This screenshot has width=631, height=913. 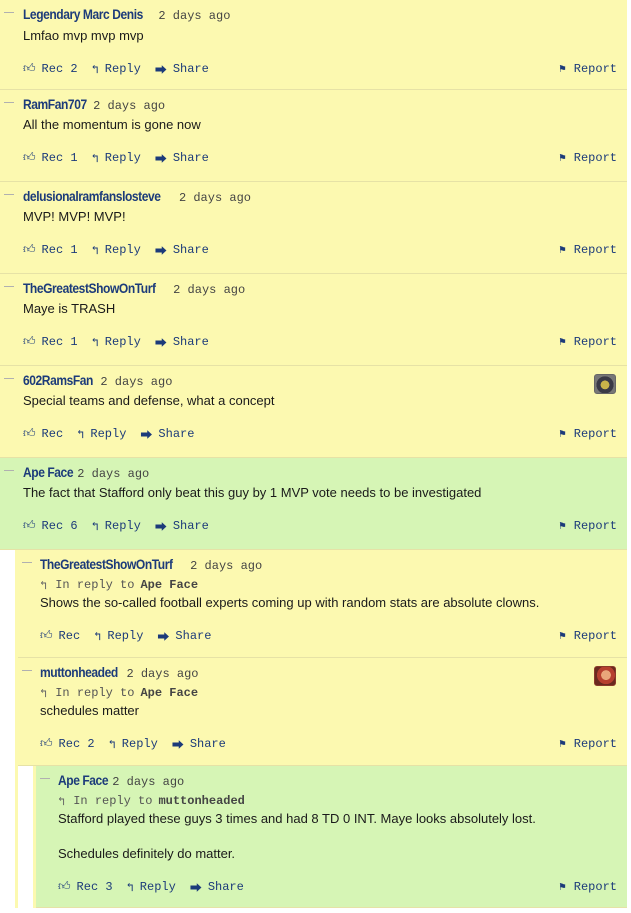 I want to click on helmet-avatar, so click(x=605, y=384).